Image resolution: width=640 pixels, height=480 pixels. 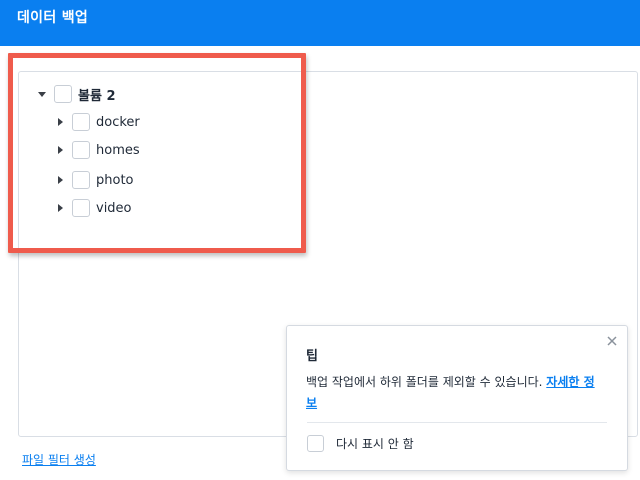 What do you see at coordinates (53, 18) in the screenshot?
I see `page-title: 데이터 백업` at bounding box center [53, 18].